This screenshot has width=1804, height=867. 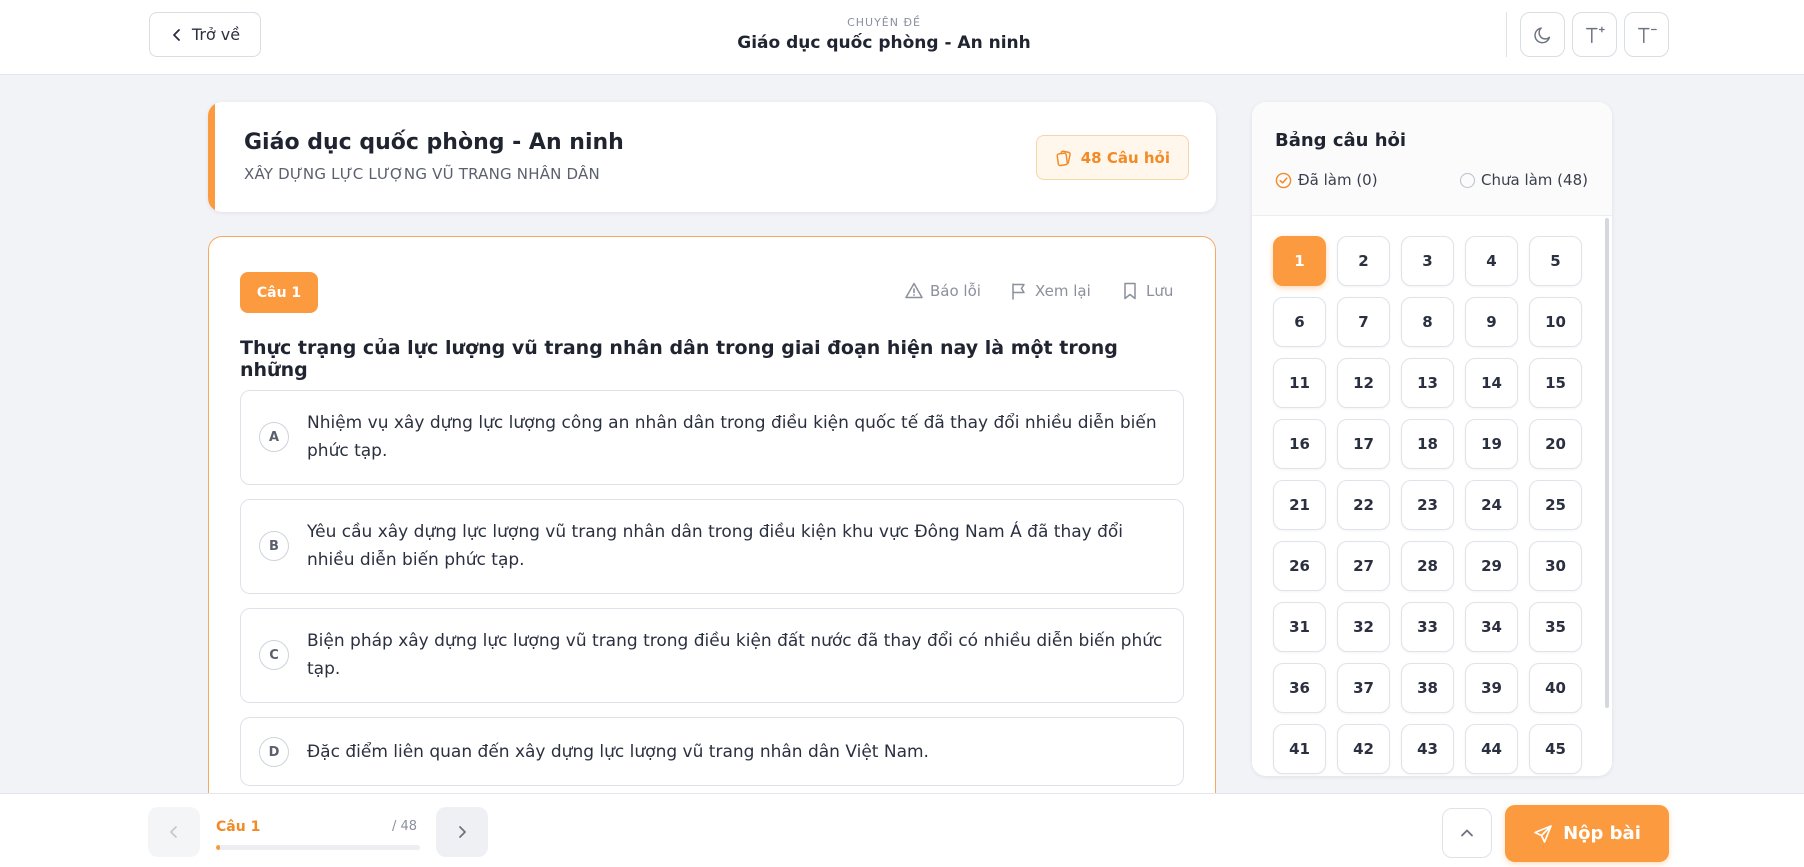 What do you see at coordinates (1594, 34) in the screenshot?
I see `font-increase-button` at bounding box center [1594, 34].